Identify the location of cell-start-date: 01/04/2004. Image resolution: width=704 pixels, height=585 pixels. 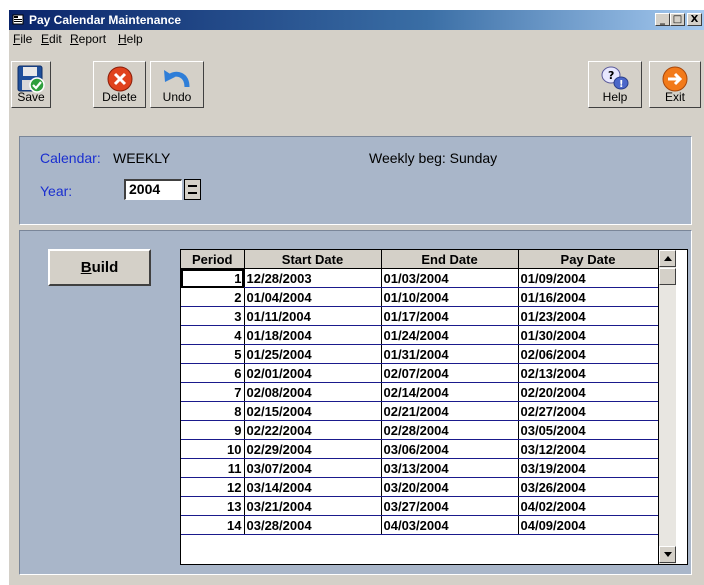
(313, 297).